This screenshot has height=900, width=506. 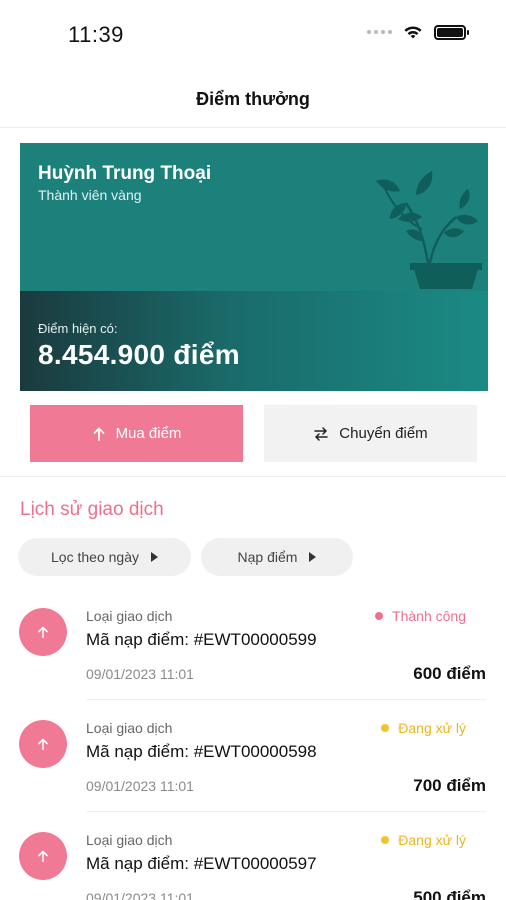 What do you see at coordinates (148, 433) in the screenshot?
I see `buy-points-label: Mua điểm` at bounding box center [148, 433].